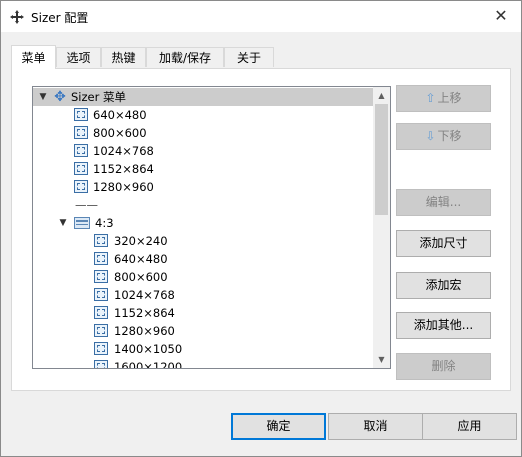  I want to click on tree-root-label: Sizer 菜单, so click(98, 97).